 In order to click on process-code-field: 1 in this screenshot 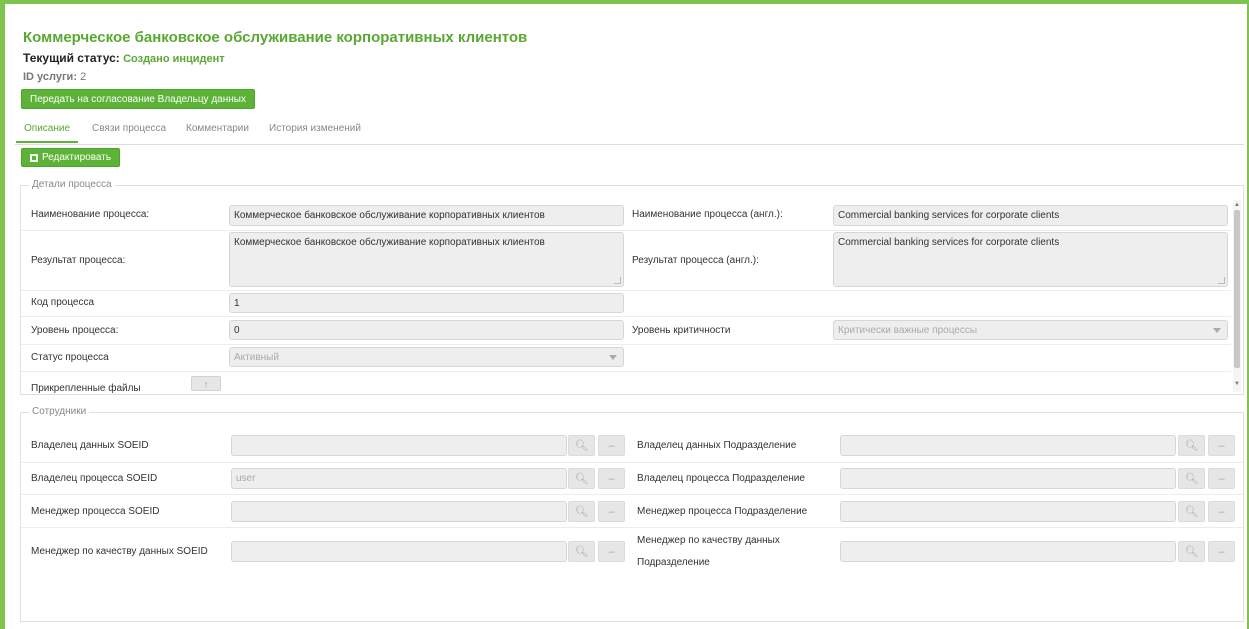, I will do `click(426, 303)`.